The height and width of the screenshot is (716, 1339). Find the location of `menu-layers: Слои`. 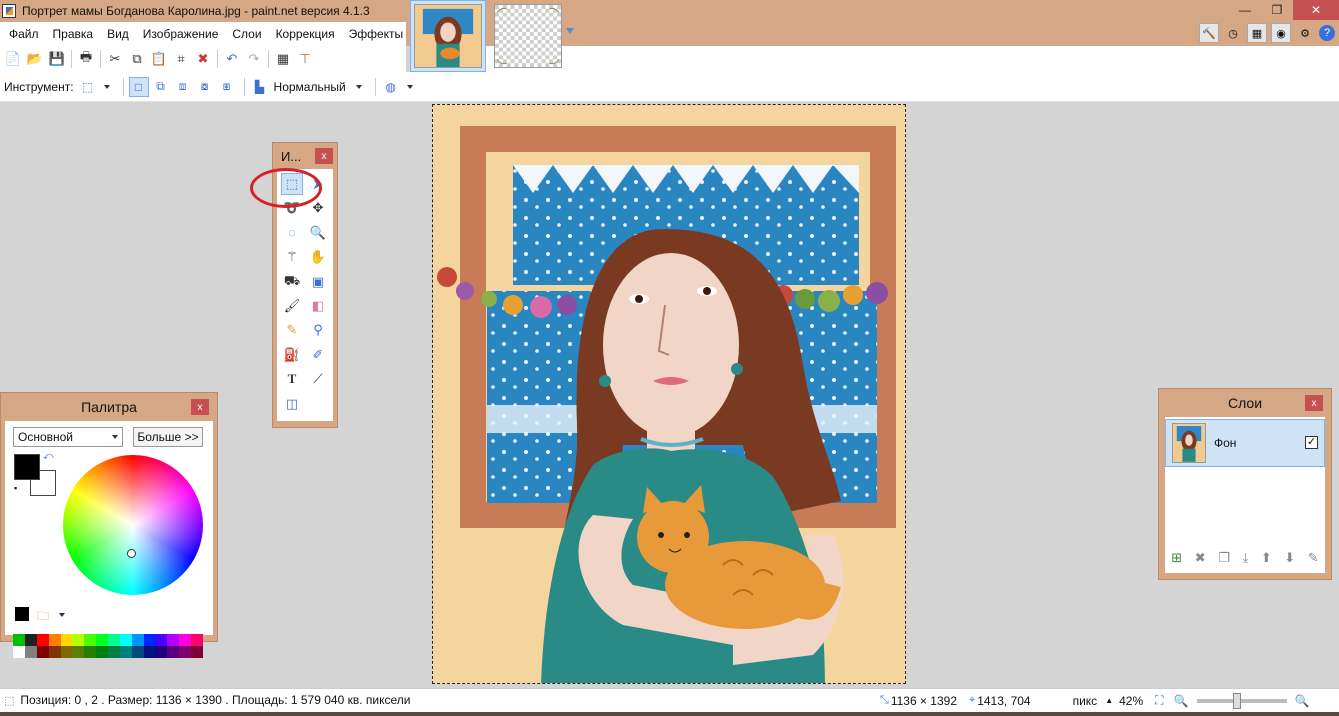

menu-layers: Слои is located at coordinates (246, 34).